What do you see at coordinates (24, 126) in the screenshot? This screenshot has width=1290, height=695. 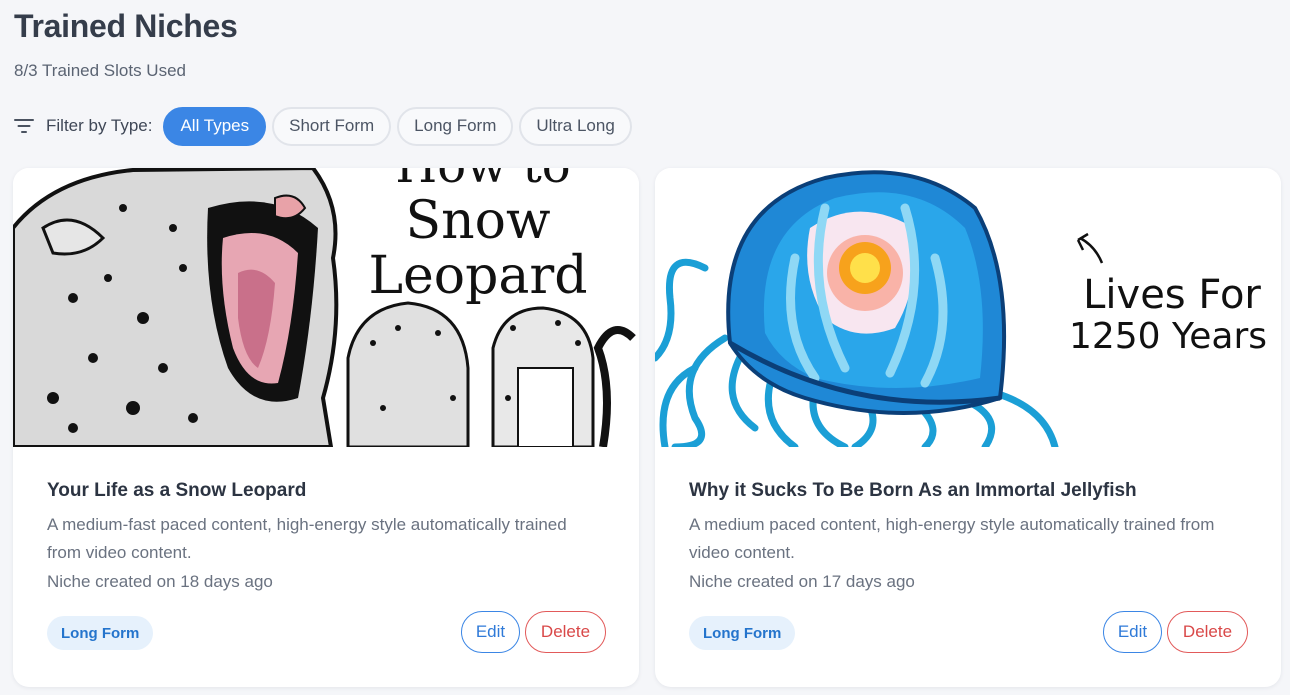 I see `filter-icon` at bounding box center [24, 126].